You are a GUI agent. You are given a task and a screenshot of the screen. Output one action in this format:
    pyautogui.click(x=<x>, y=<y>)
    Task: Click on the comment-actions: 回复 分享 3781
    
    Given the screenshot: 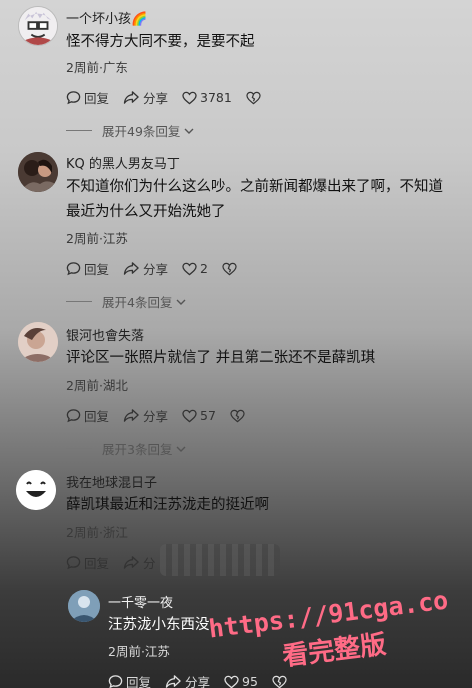 What is the action you would take?
    pyautogui.click(x=172, y=97)
    